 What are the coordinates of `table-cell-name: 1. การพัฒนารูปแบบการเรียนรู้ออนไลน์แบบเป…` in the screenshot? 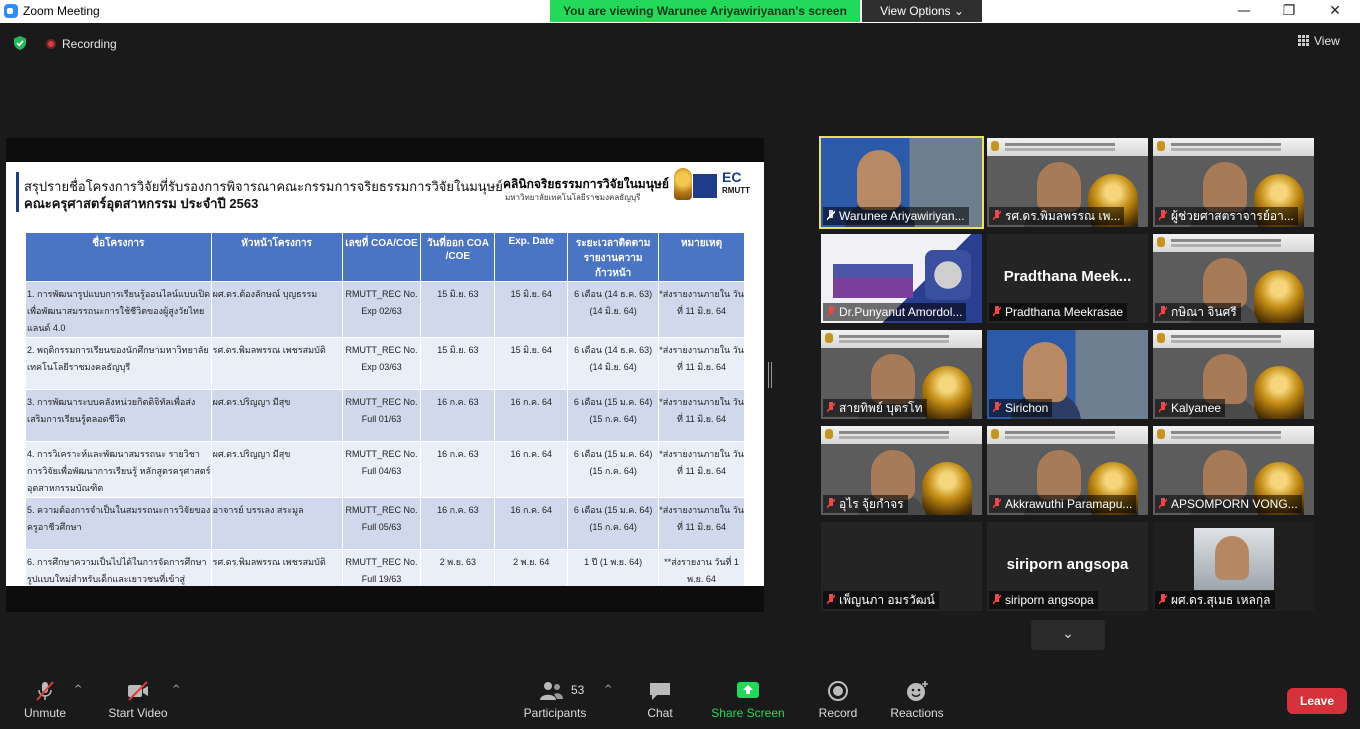 It's located at (118, 309).